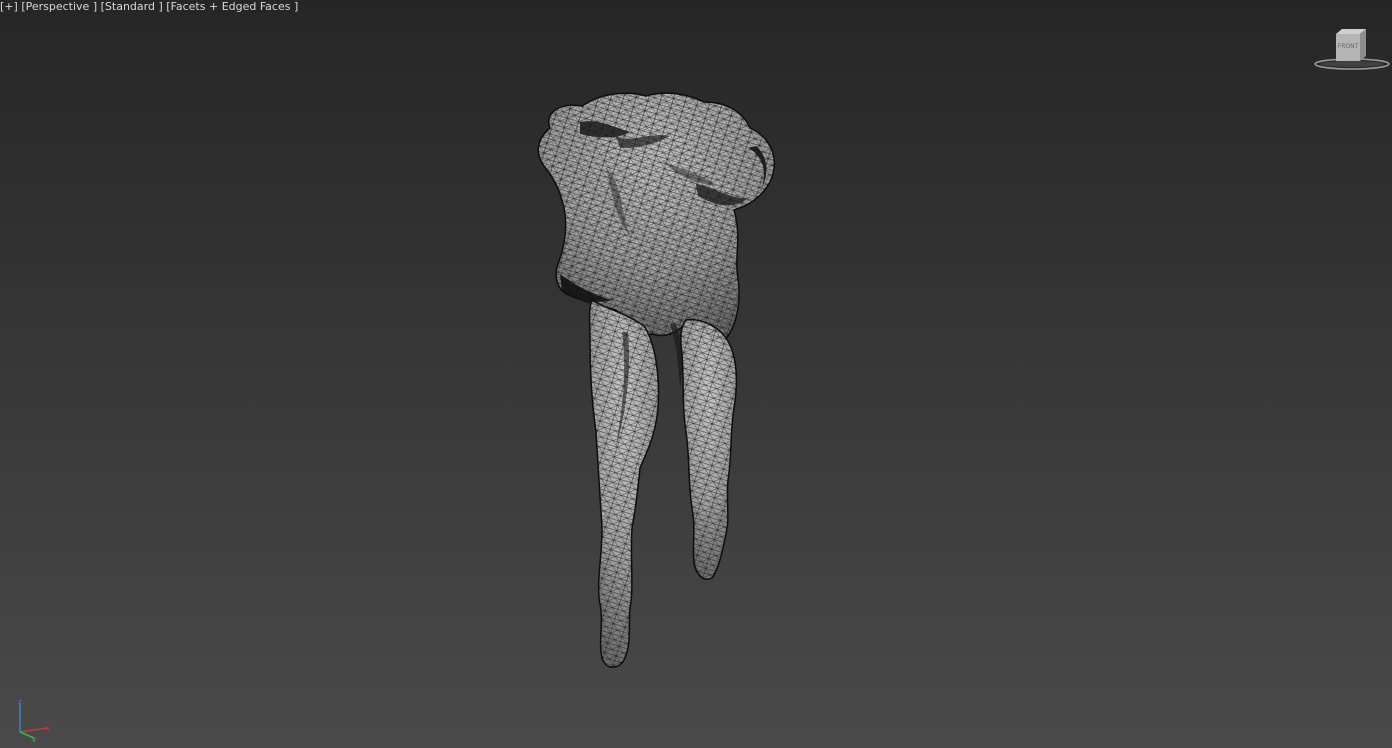 This screenshot has width=1392, height=748. What do you see at coordinates (58, 6) in the screenshot?
I see `viewport-pov-menu: Perspective` at bounding box center [58, 6].